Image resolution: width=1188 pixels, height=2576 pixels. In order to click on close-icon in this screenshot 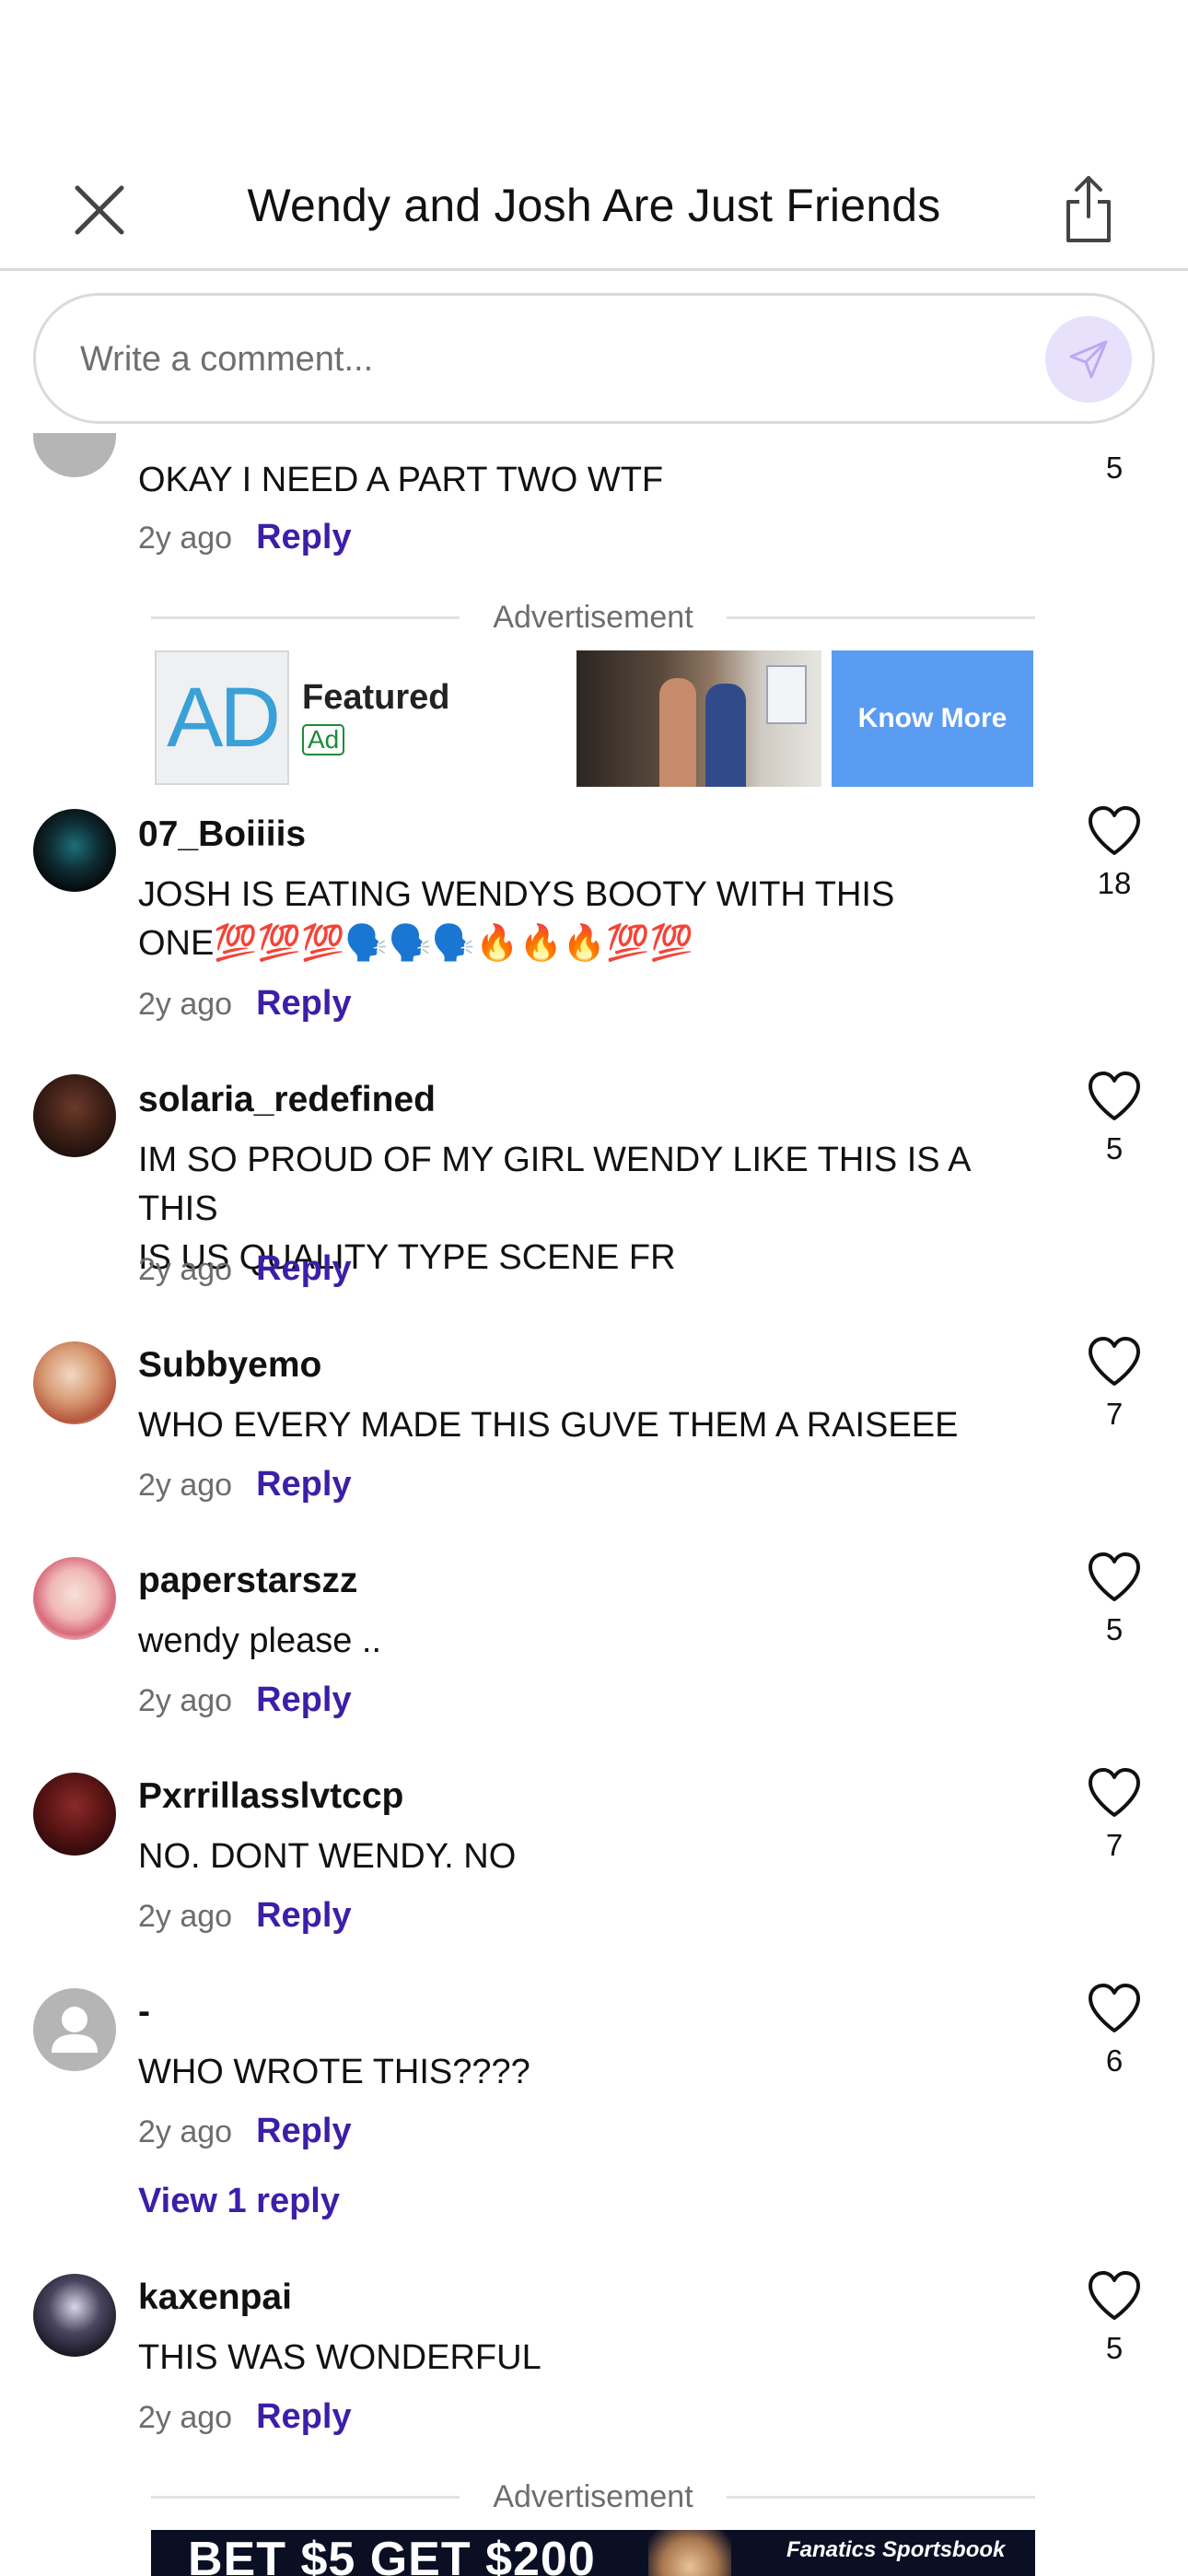, I will do `click(99, 210)`.